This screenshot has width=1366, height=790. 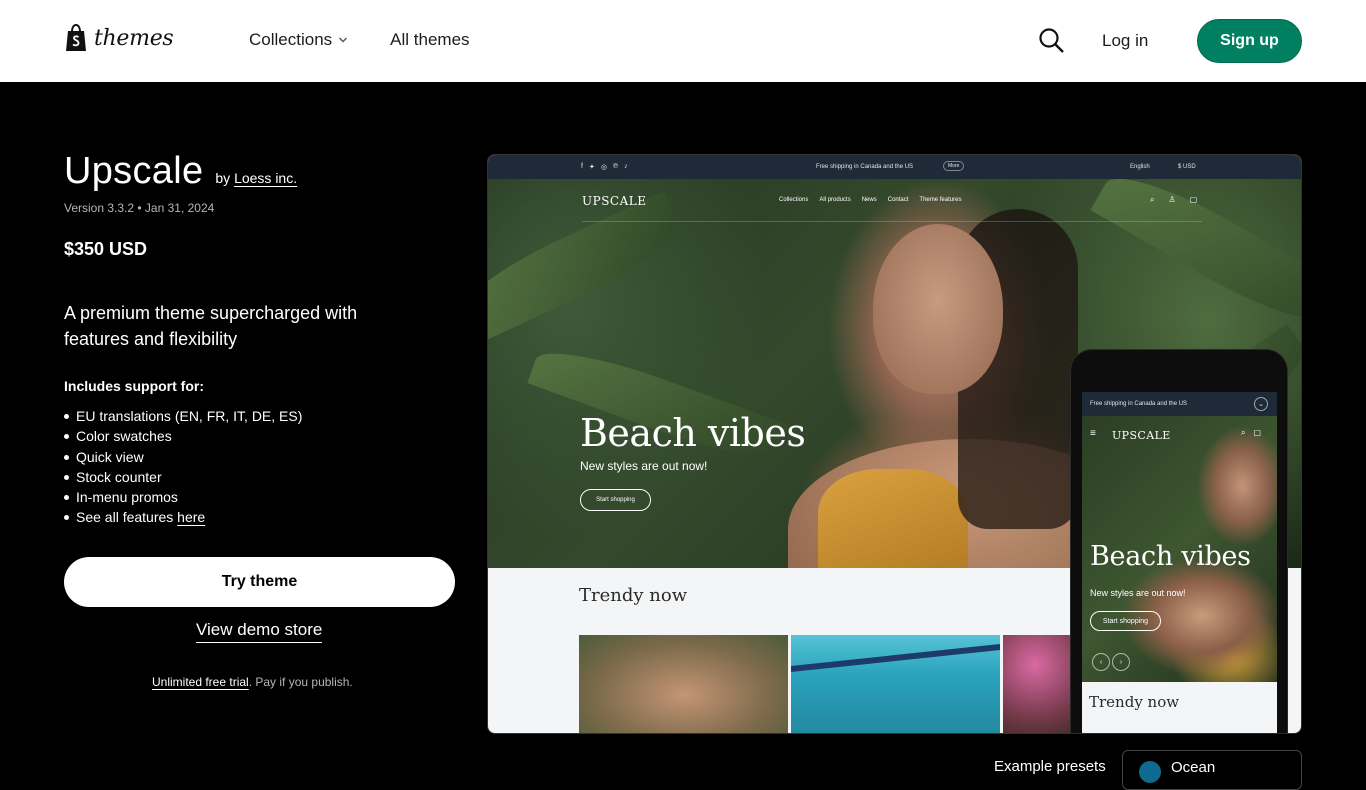 I want to click on preview-nav-item: Collections, so click(x=794, y=200).